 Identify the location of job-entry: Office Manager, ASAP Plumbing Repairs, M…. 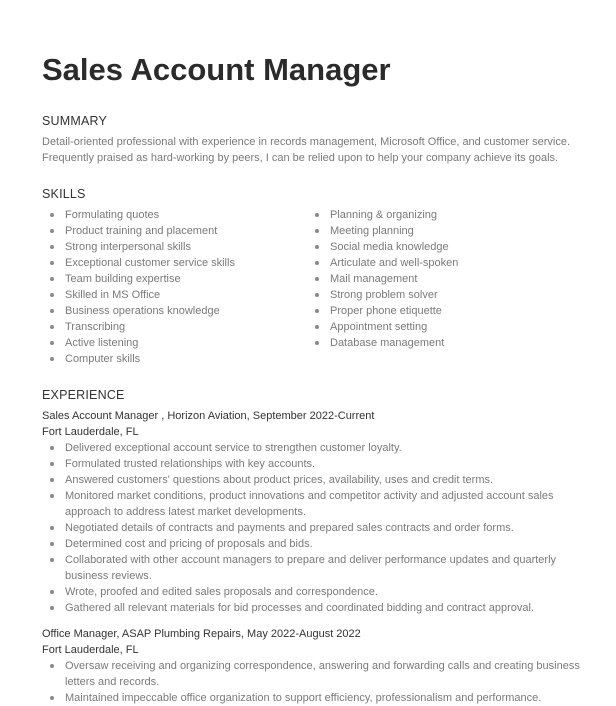
(312, 666).